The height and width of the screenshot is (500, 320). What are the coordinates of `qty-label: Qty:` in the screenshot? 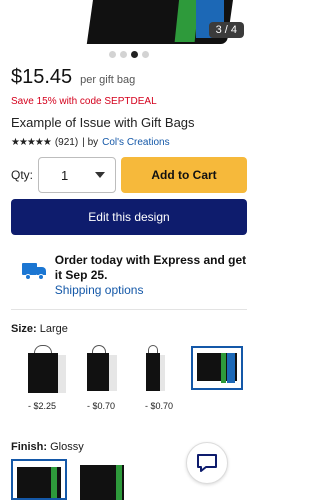 It's located at (22, 175).